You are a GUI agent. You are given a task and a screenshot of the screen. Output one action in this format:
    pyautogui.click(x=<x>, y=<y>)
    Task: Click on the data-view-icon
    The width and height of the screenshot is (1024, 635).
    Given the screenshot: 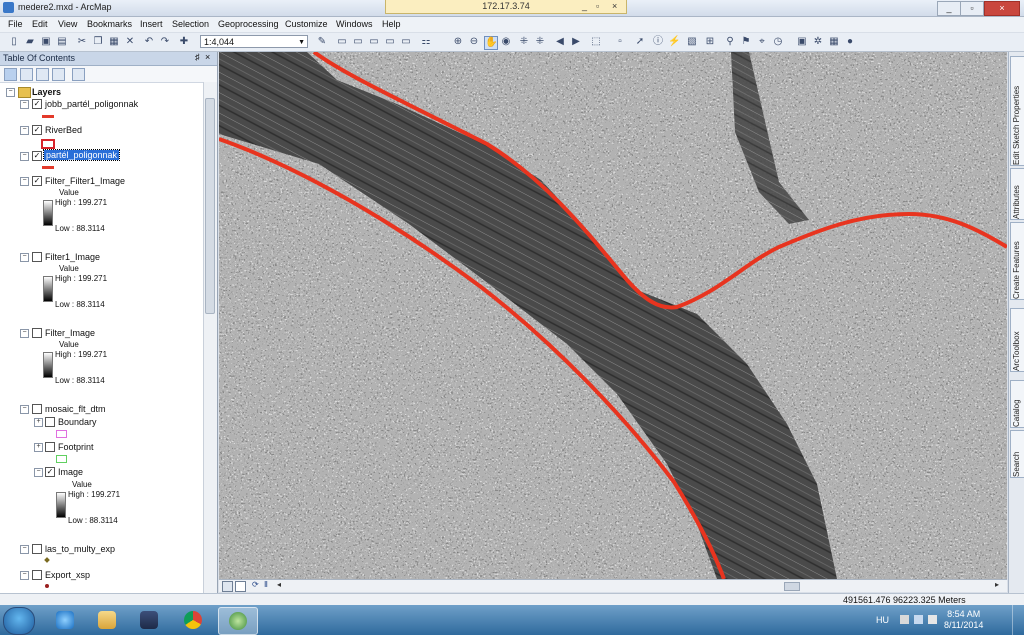 What is the action you would take?
    pyautogui.click(x=227, y=586)
    